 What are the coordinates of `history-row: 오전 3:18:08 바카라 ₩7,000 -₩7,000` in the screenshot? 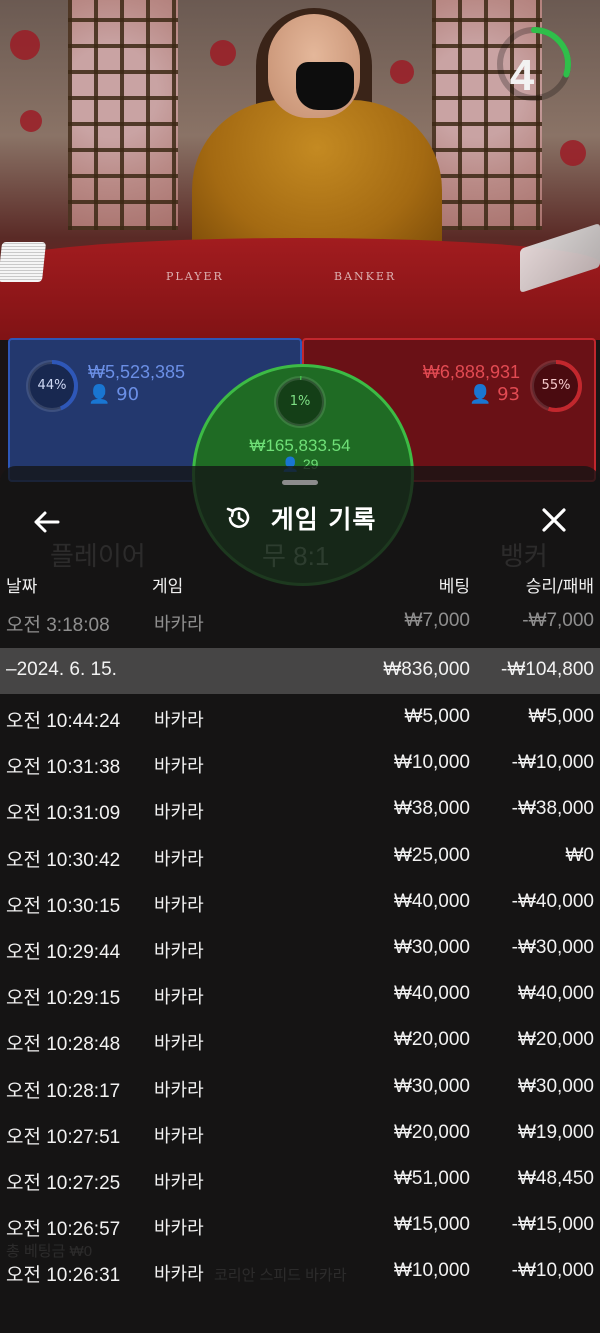 It's located at (300, 623).